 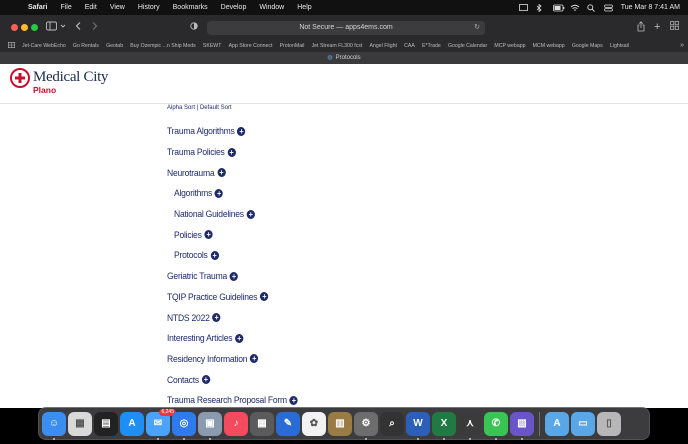 I want to click on close-window-button, so click(x=14, y=27).